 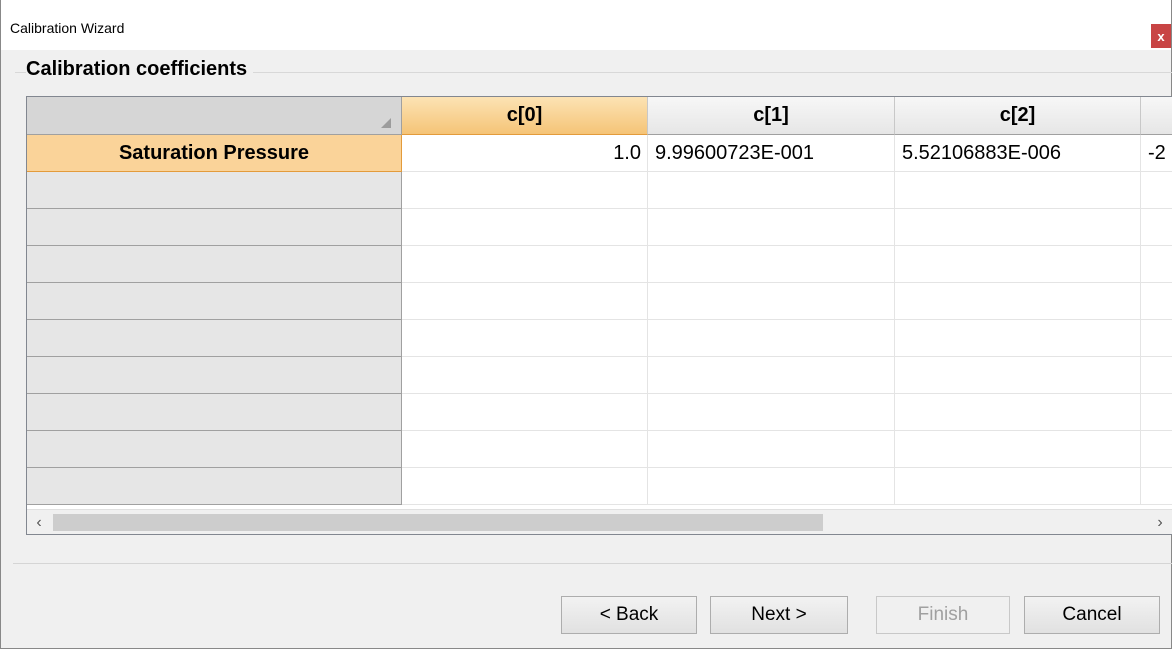 I want to click on column-header-c3, so click(x=1156, y=116).